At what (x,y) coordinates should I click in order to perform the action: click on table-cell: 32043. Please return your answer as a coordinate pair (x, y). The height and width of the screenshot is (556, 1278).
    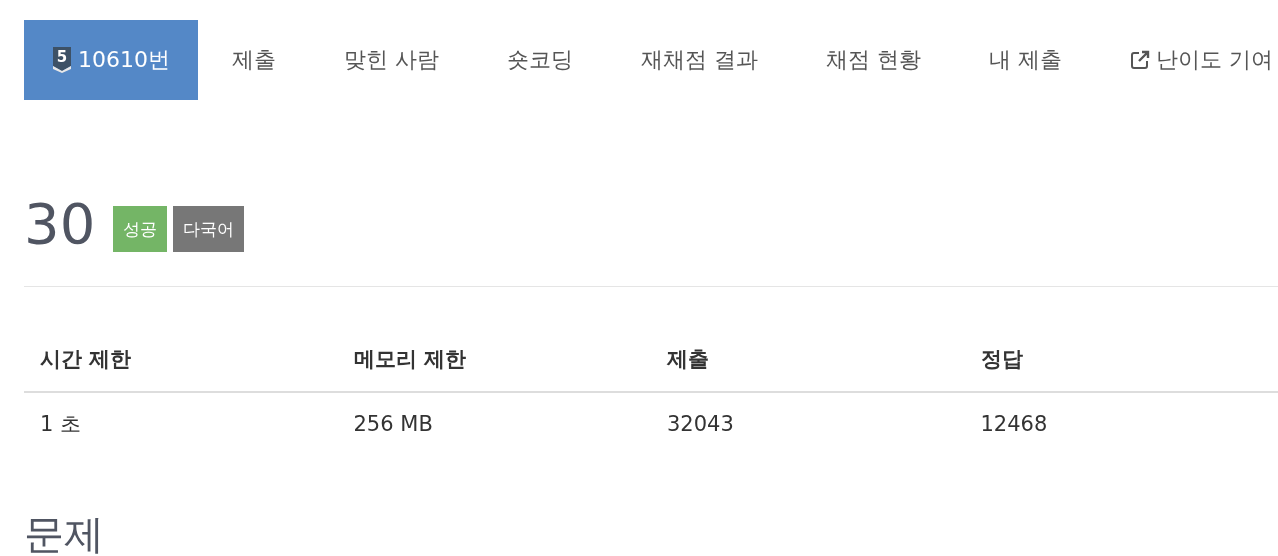
    Looking at the image, I should click on (808, 423).